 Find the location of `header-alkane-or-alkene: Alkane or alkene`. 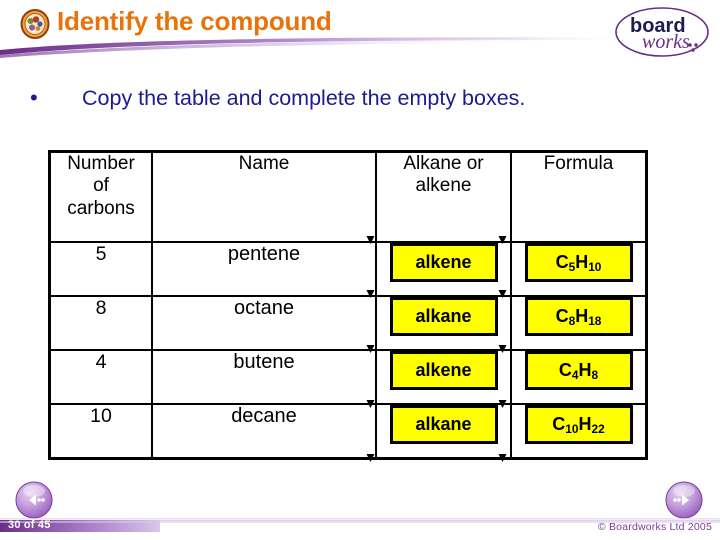

header-alkane-or-alkene: Alkane or alkene is located at coordinates (443, 196).